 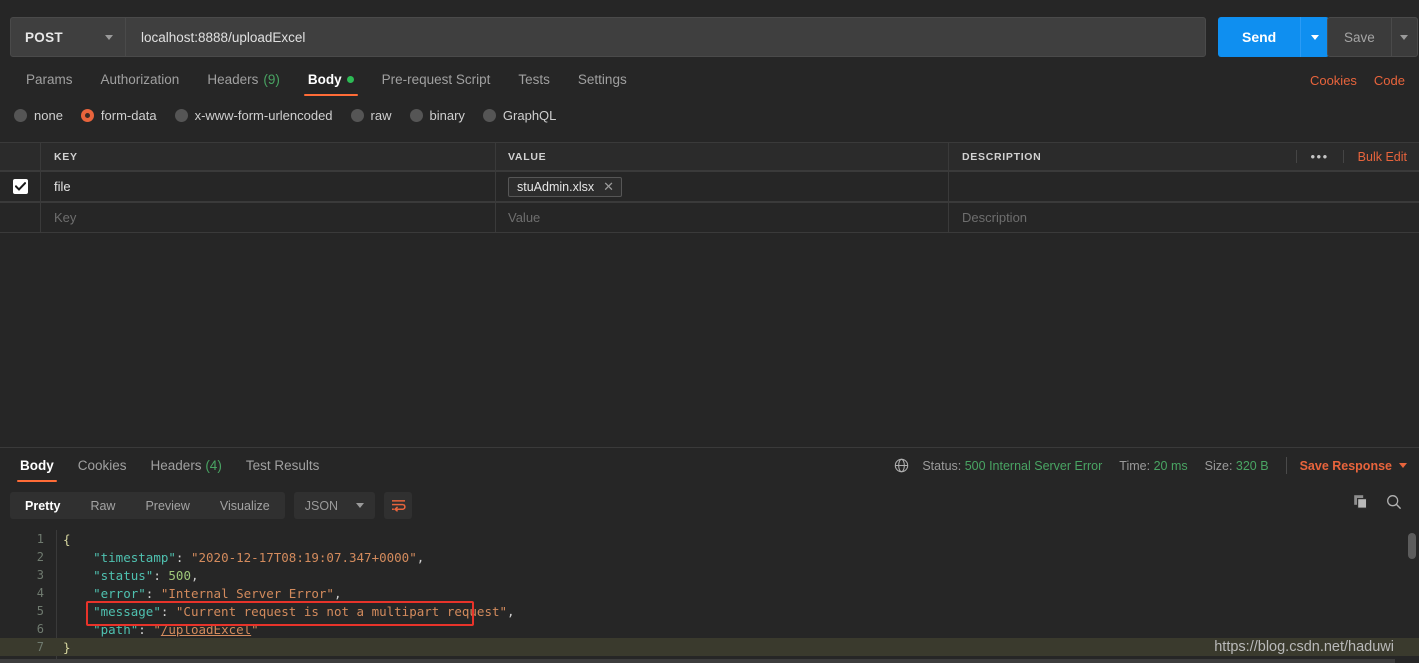 What do you see at coordinates (116, 629) in the screenshot?
I see `code-token: "path"` at bounding box center [116, 629].